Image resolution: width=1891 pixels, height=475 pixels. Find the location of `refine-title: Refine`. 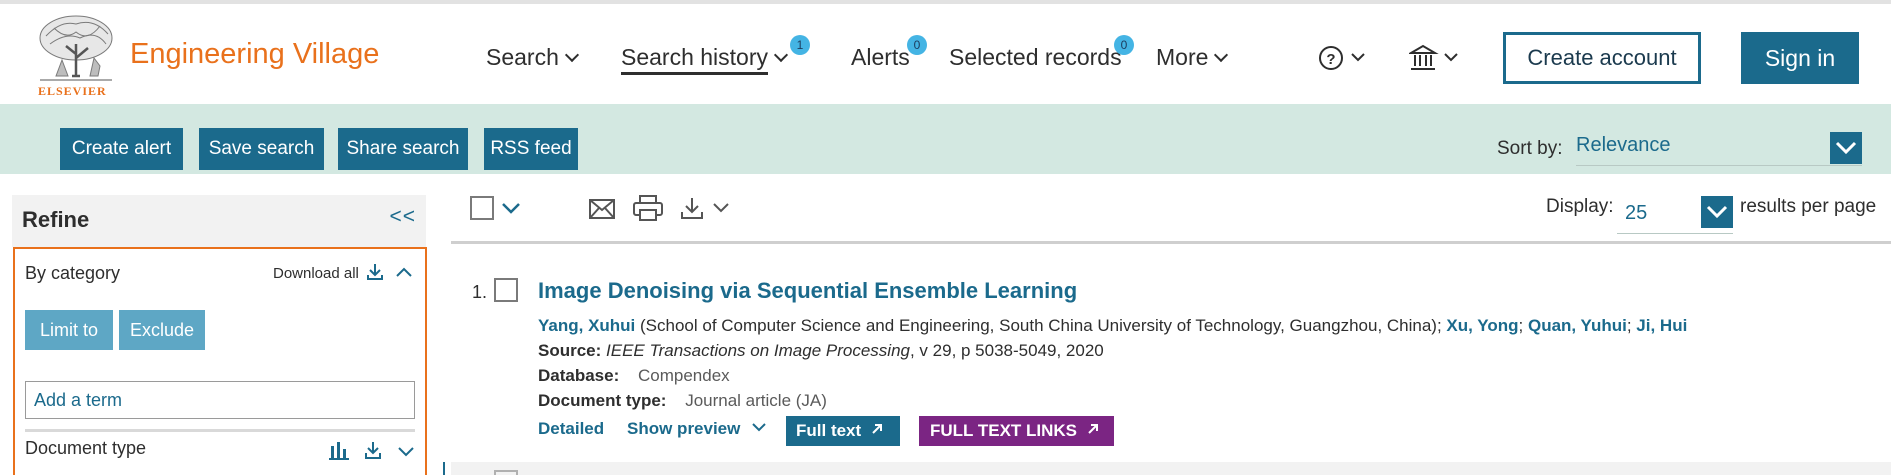

refine-title: Refine is located at coordinates (56, 219).